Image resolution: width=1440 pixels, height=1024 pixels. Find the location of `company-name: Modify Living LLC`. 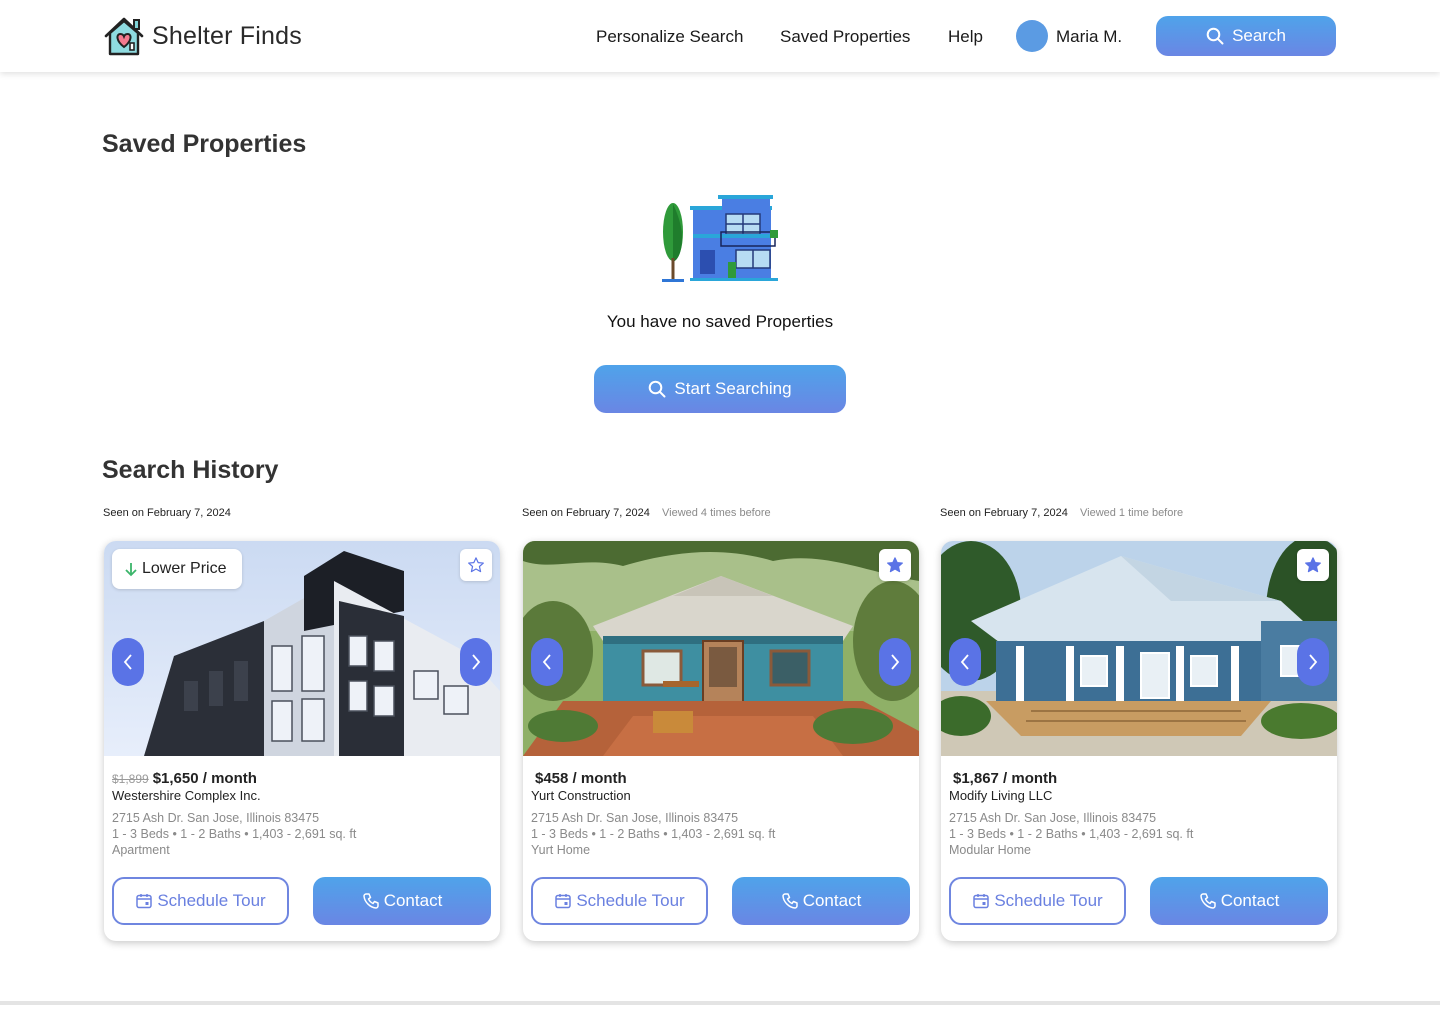

company-name: Modify Living LLC is located at coordinates (1001, 795).